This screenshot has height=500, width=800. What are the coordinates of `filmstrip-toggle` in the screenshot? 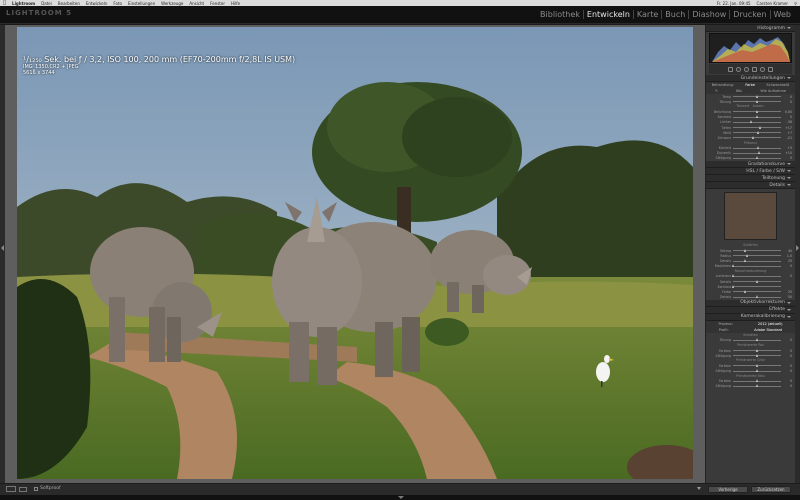 It's located at (400, 497).